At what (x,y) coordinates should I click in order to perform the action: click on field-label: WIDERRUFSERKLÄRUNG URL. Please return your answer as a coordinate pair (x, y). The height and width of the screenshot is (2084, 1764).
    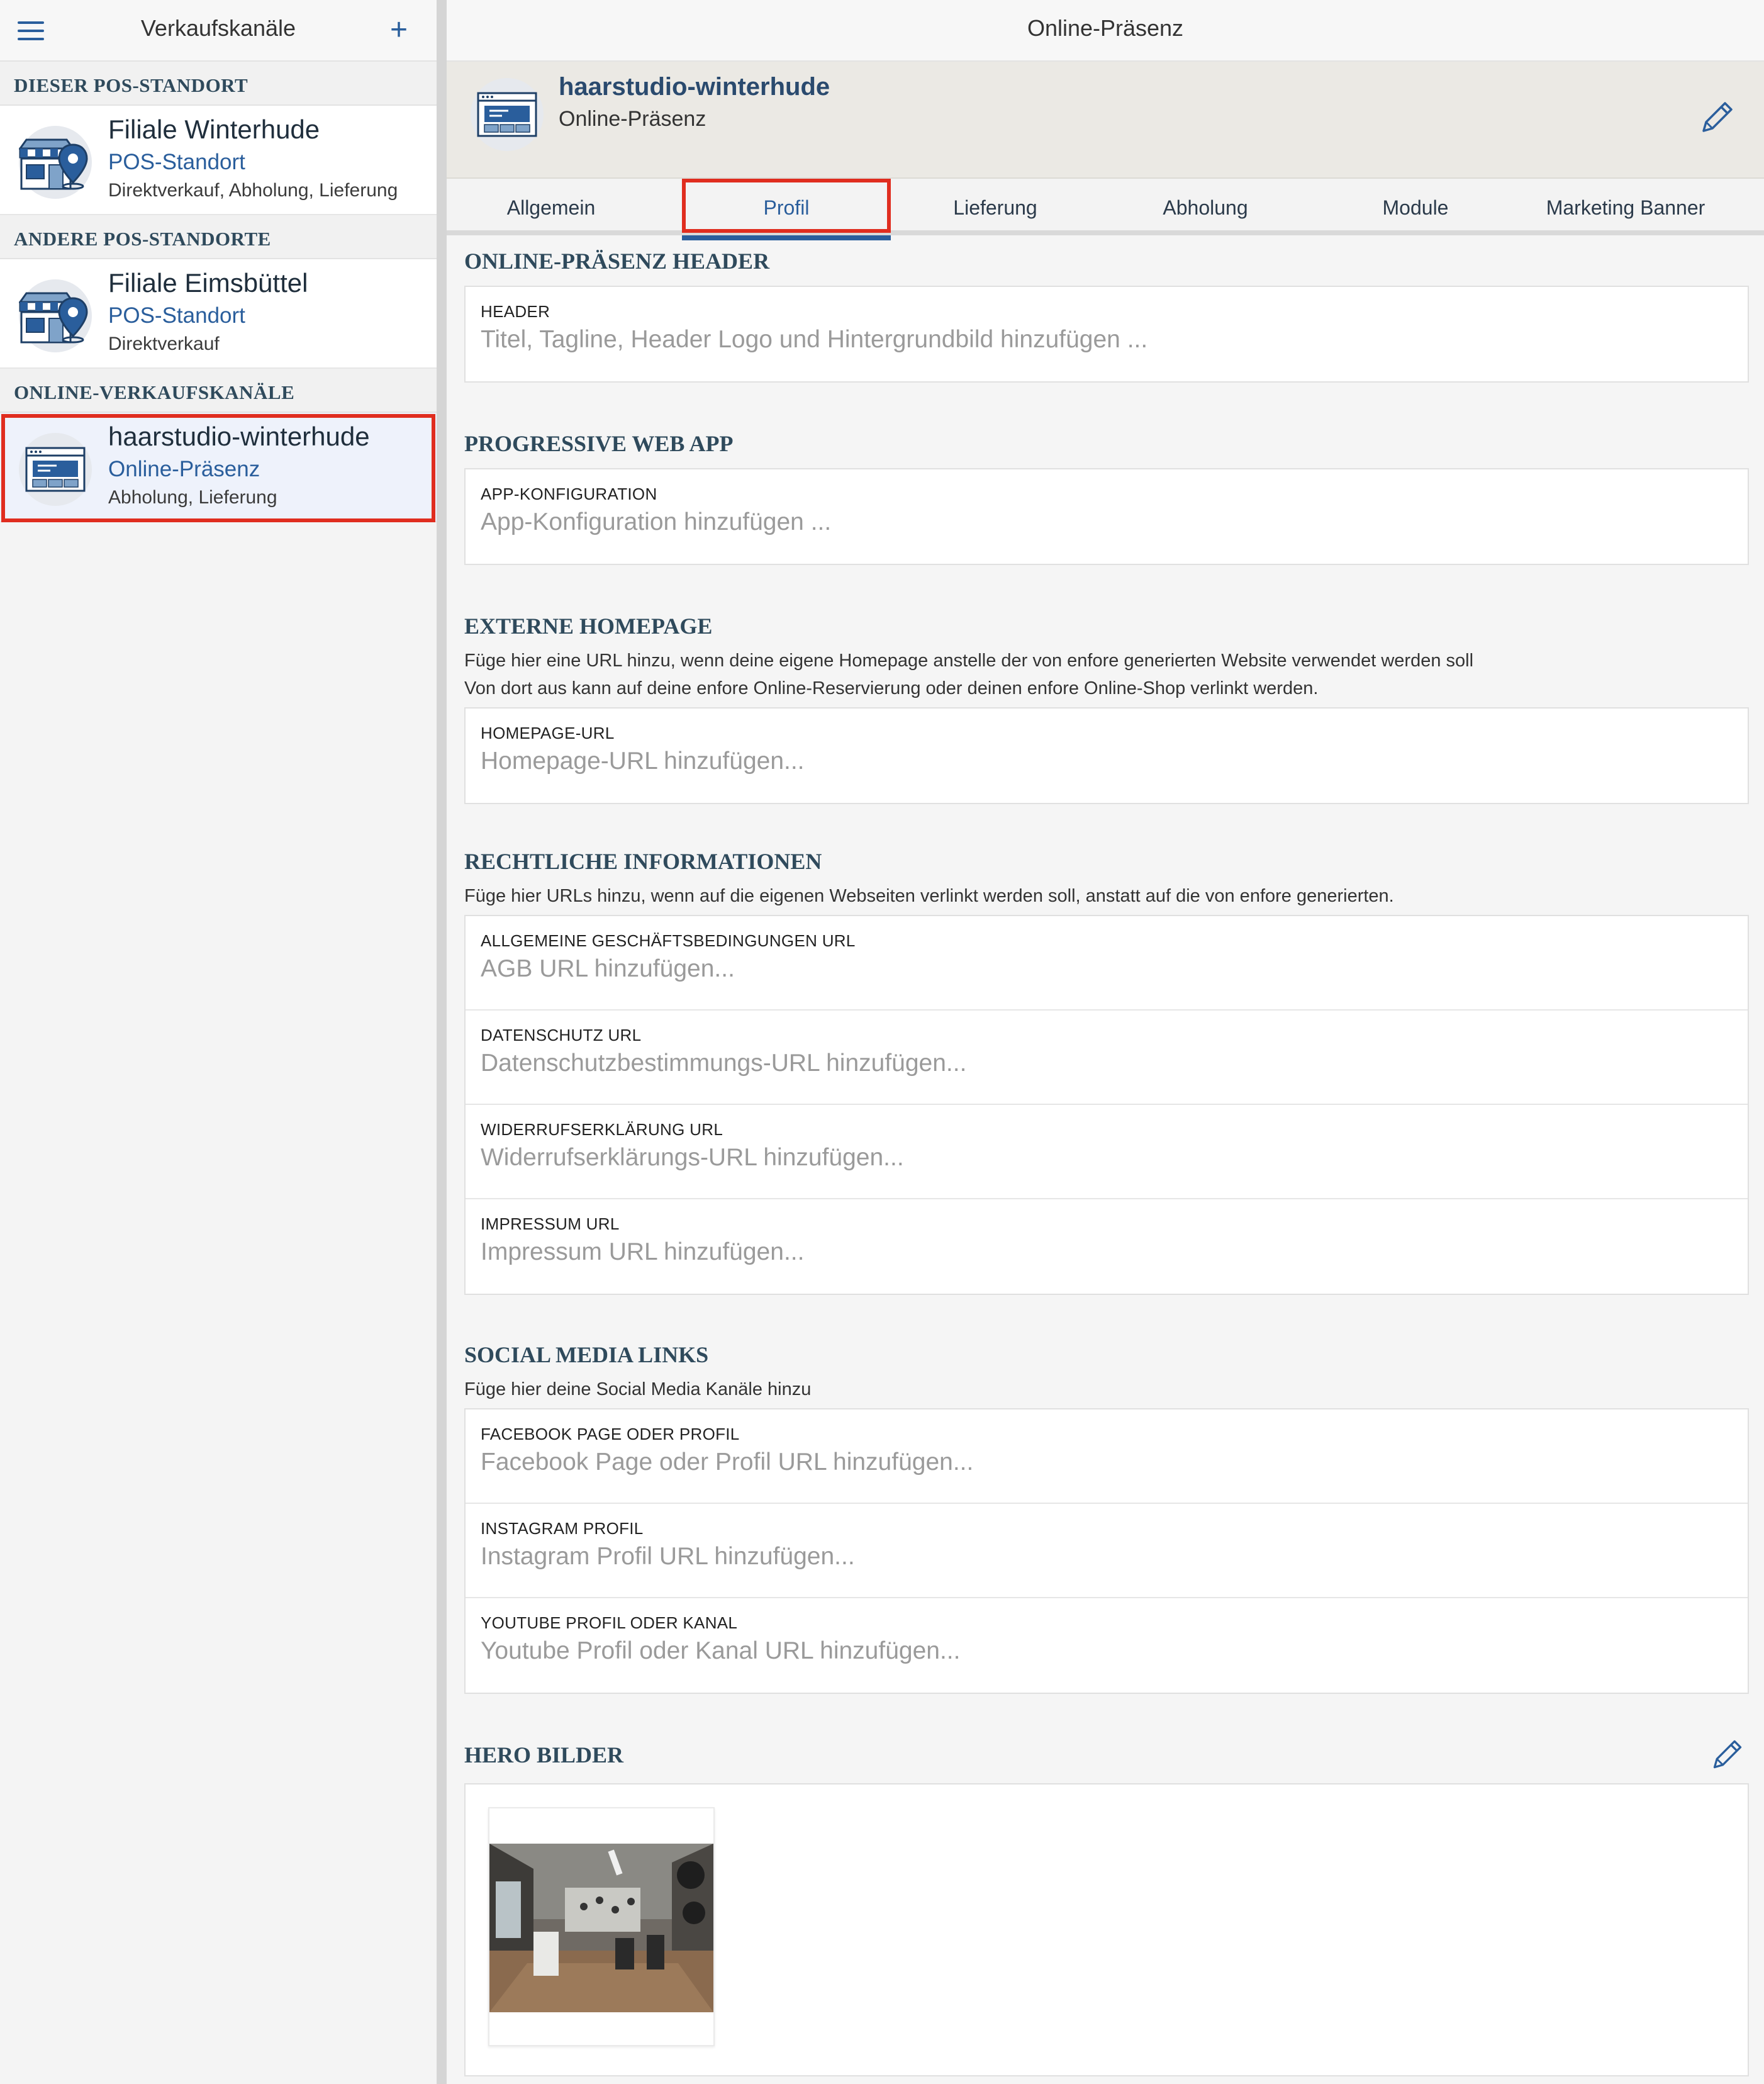
    Looking at the image, I should click on (602, 1129).